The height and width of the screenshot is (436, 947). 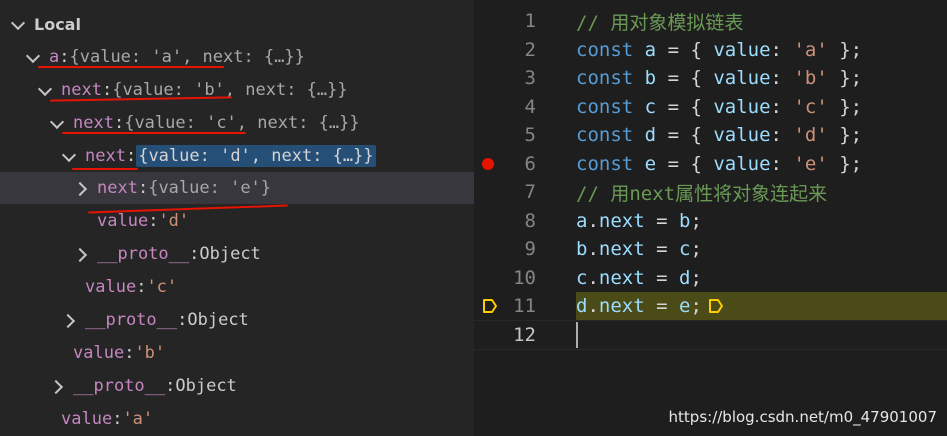 I want to click on variable-preview: {value: 'a', next: {…}}, so click(x=187, y=57).